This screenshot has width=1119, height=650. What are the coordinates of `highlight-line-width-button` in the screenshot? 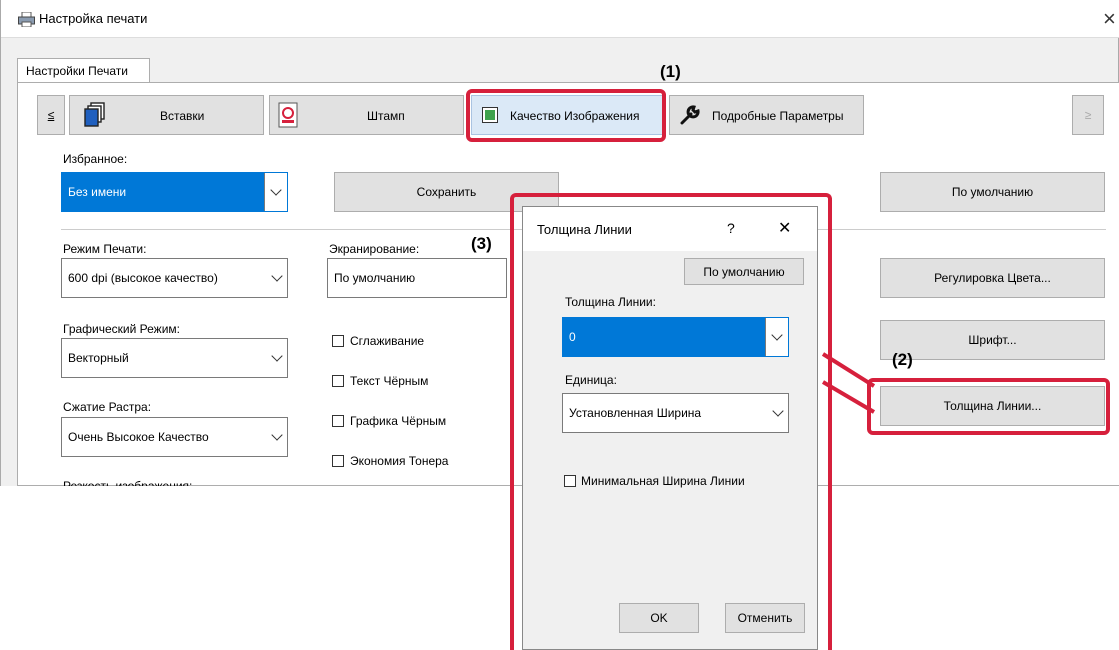 It's located at (988, 406).